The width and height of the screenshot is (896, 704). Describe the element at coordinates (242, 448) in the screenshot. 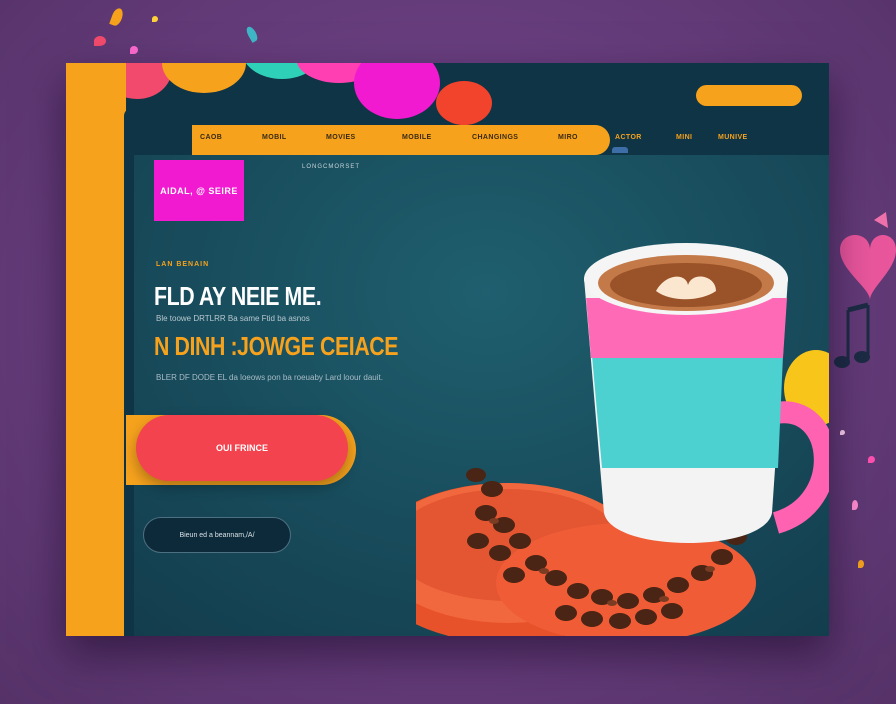

I see `primary-cta-button: OUI FRINCE` at that location.